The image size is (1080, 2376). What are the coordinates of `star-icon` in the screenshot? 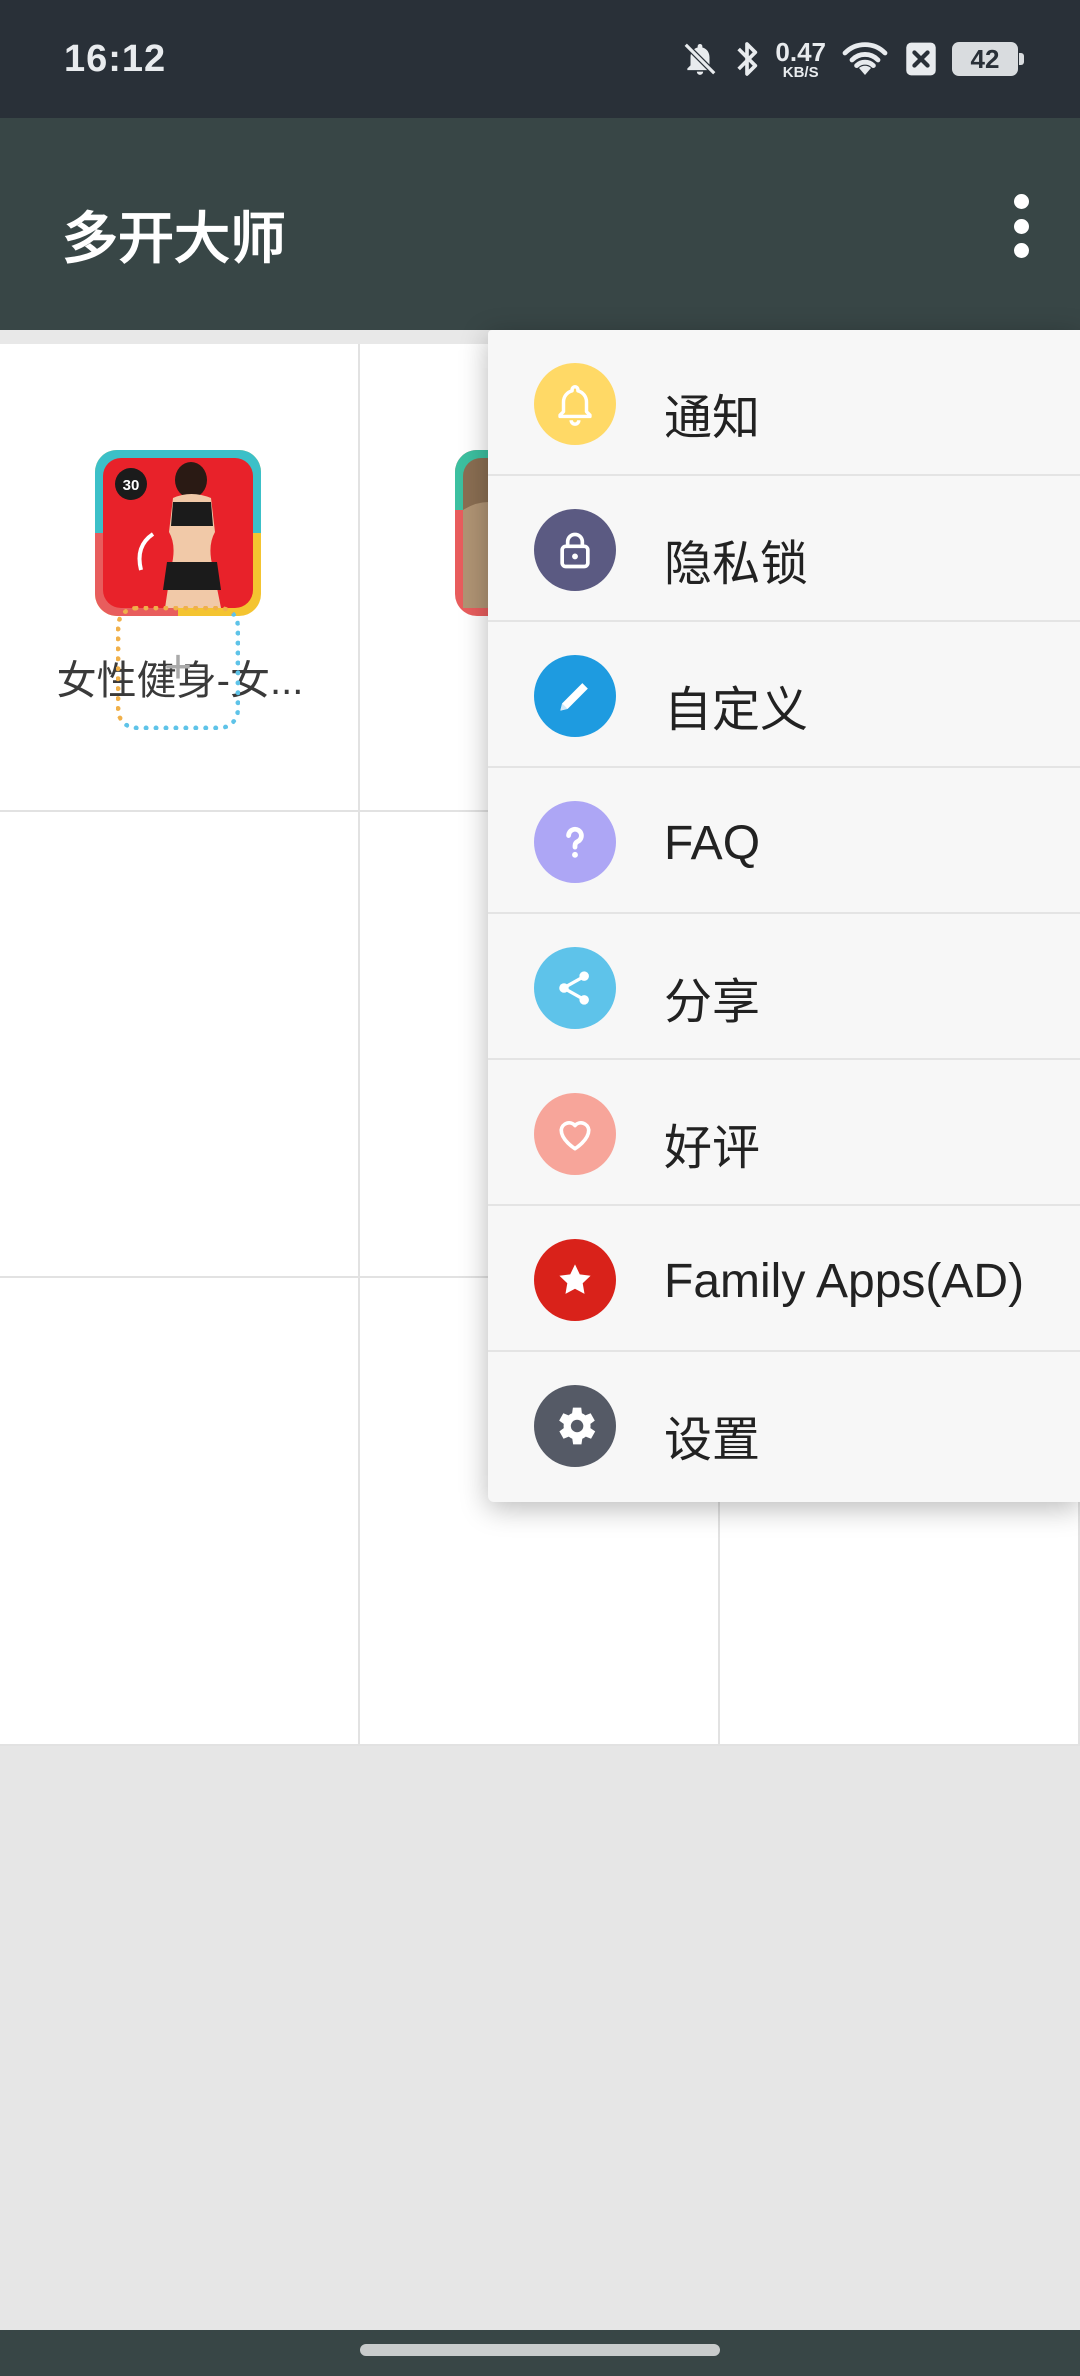 It's located at (575, 1280).